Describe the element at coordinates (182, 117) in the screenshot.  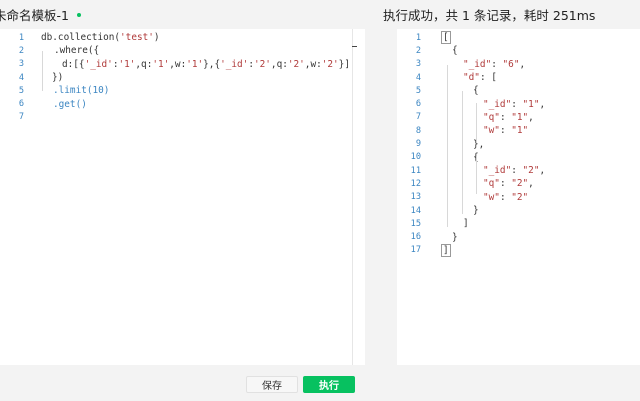
I see `editor-line: 7` at that location.